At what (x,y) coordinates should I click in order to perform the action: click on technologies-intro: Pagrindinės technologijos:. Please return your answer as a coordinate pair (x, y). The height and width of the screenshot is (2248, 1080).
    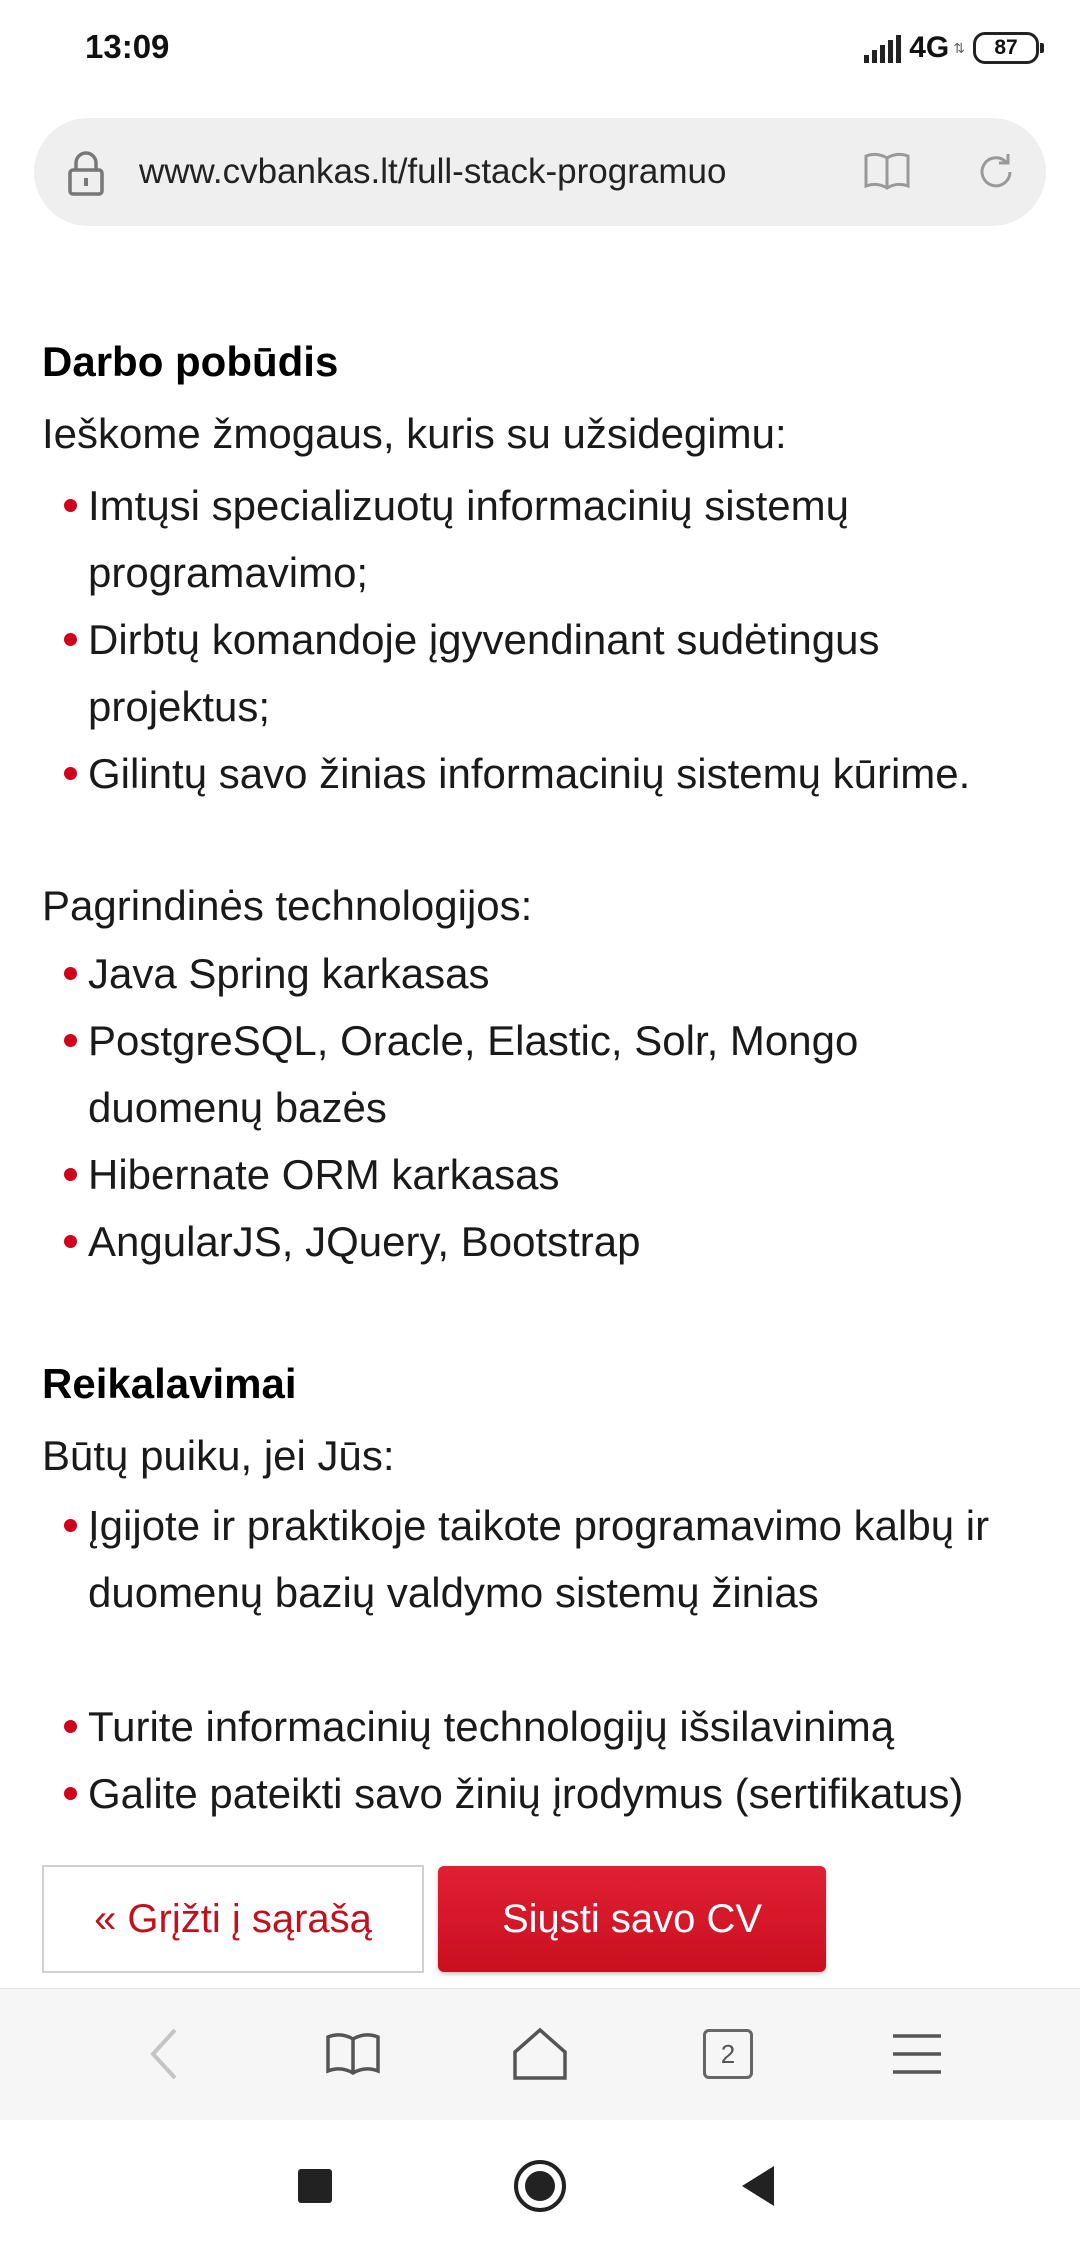
    Looking at the image, I should click on (287, 905).